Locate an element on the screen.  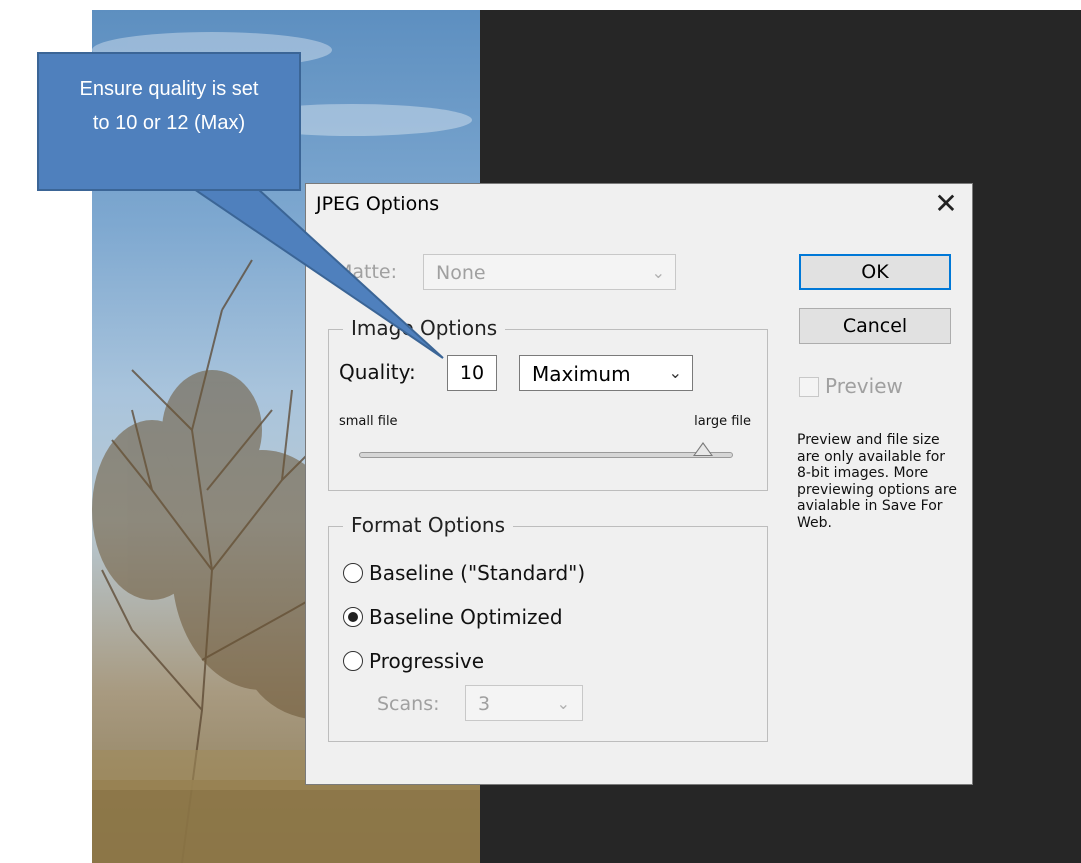
preview-label: Preview is located at coordinates (864, 386).